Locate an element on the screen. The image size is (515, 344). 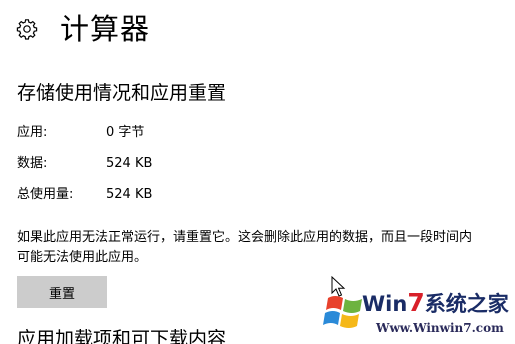
storage-section-heading: 存储使用情况和应用重置 is located at coordinates (122, 93).